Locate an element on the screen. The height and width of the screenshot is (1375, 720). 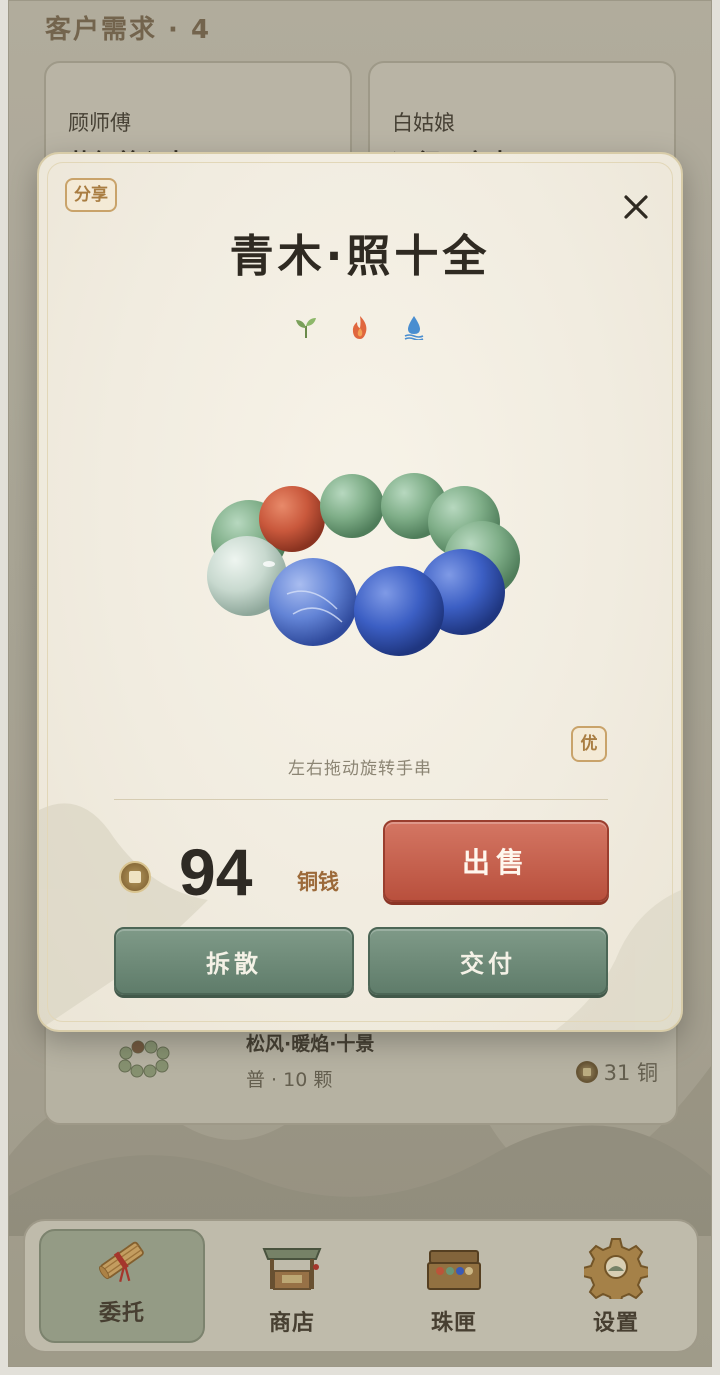
element-icons is located at coordinates (360, 327).